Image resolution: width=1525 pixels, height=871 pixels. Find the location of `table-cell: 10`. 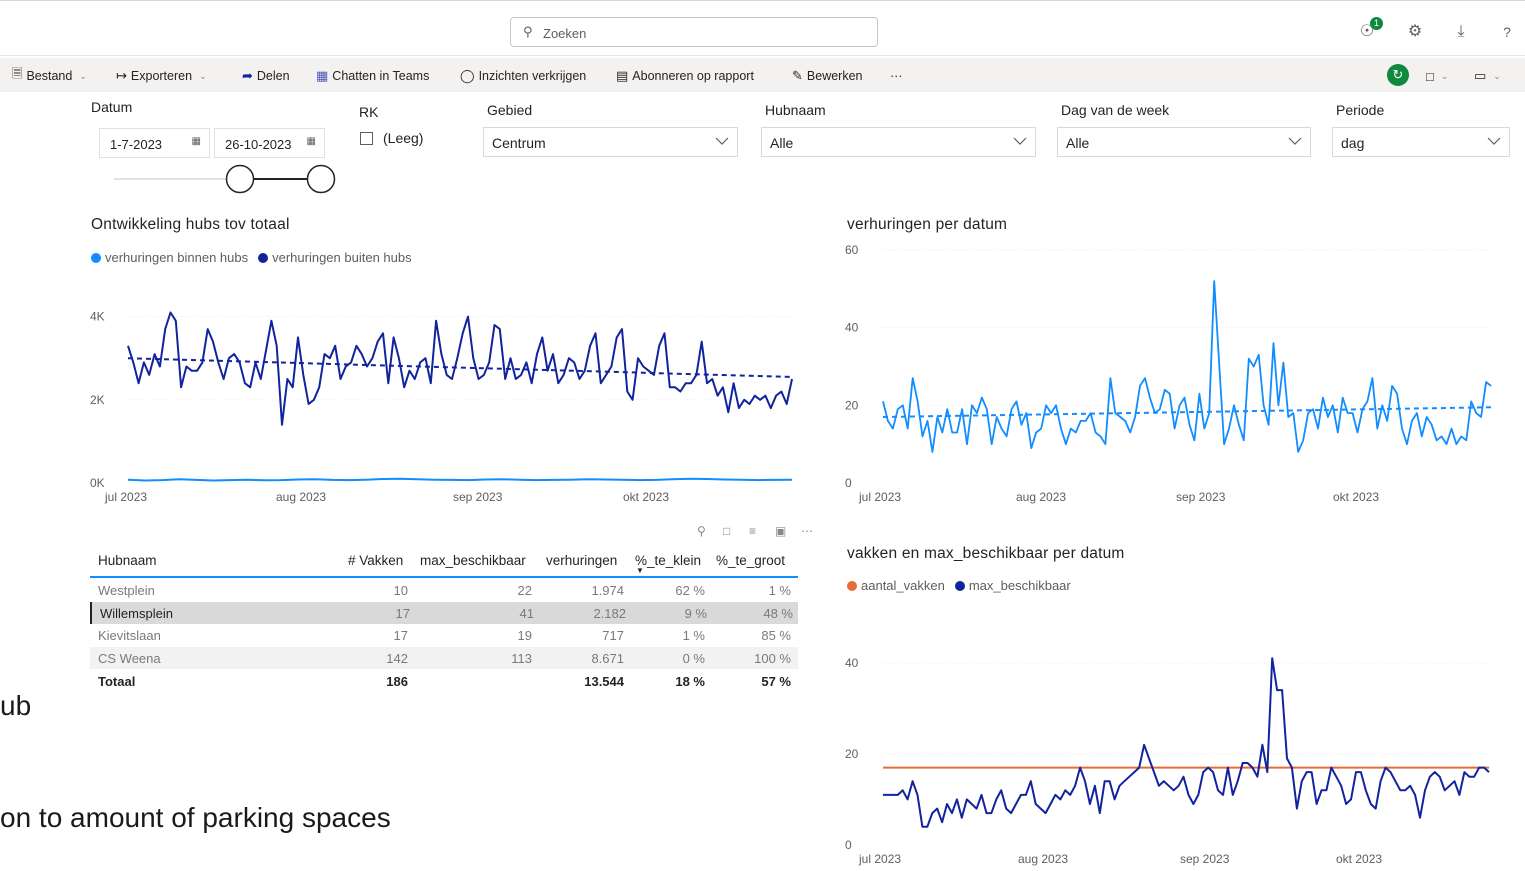

table-cell: 10 is located at coordinates (400, 590).